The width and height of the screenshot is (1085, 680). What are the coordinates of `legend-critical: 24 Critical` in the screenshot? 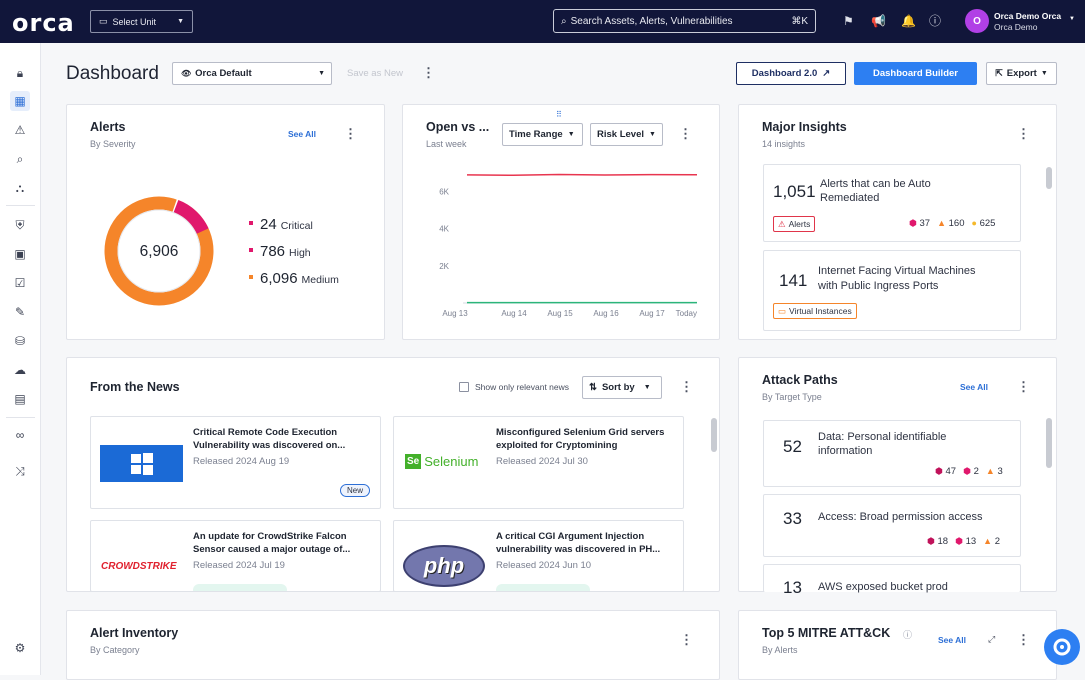 It's located at (281, 224).